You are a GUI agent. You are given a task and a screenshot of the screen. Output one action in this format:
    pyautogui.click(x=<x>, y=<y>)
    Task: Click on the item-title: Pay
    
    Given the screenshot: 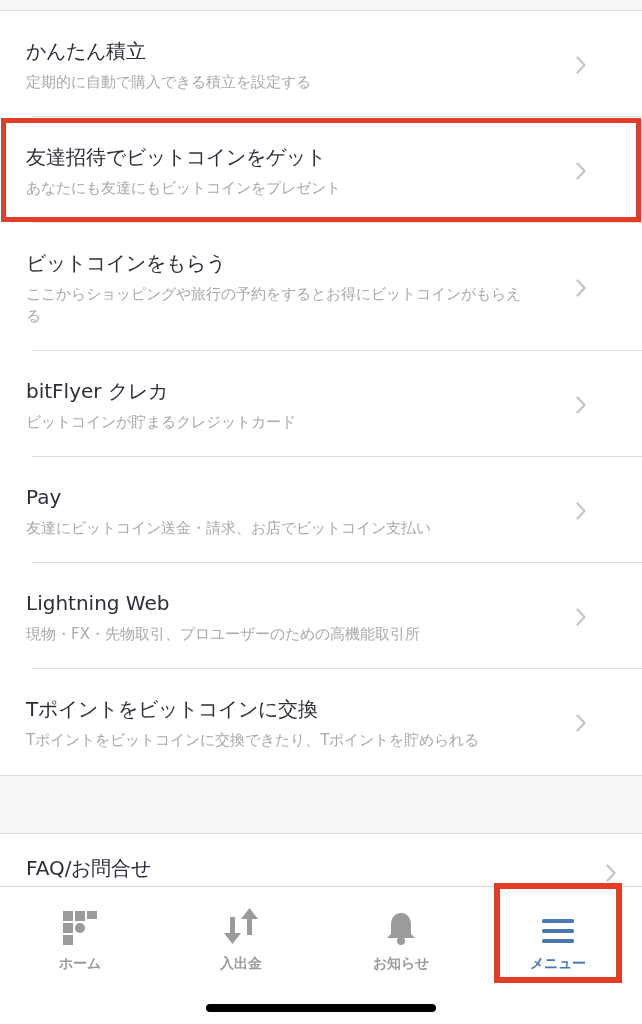 What is the action you would take?
    pyautogui.click(x=44, y=497)
    